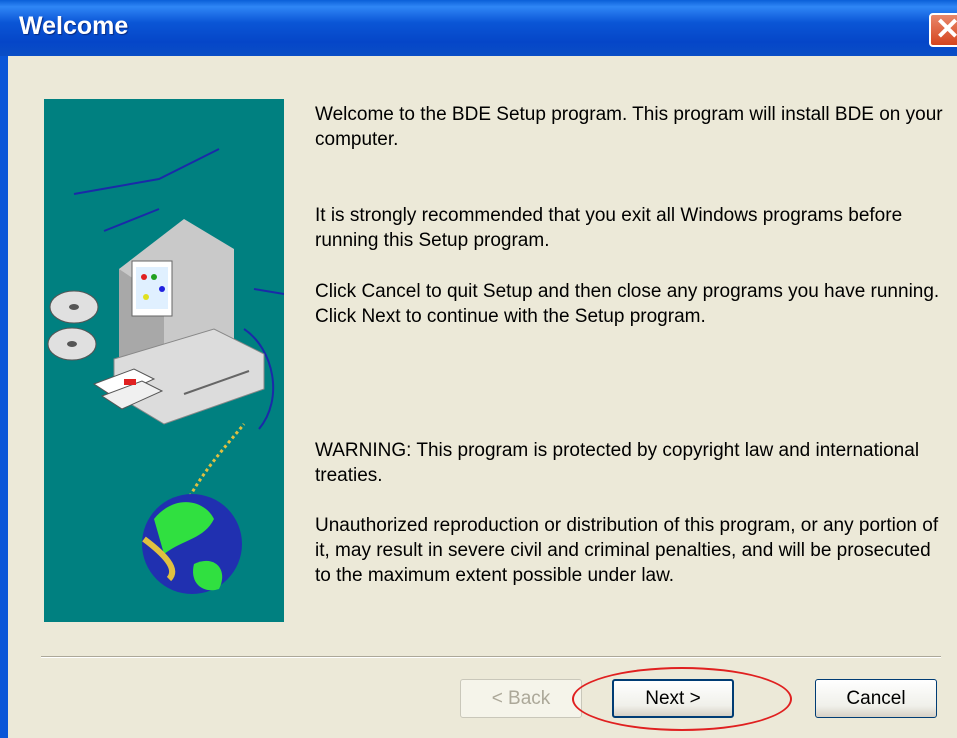 This screenshot has width=957, height=738. What do you see at coordinates (192, 544) in the screenshot?
I see `globe-icon` at bounding box center [192, 544].